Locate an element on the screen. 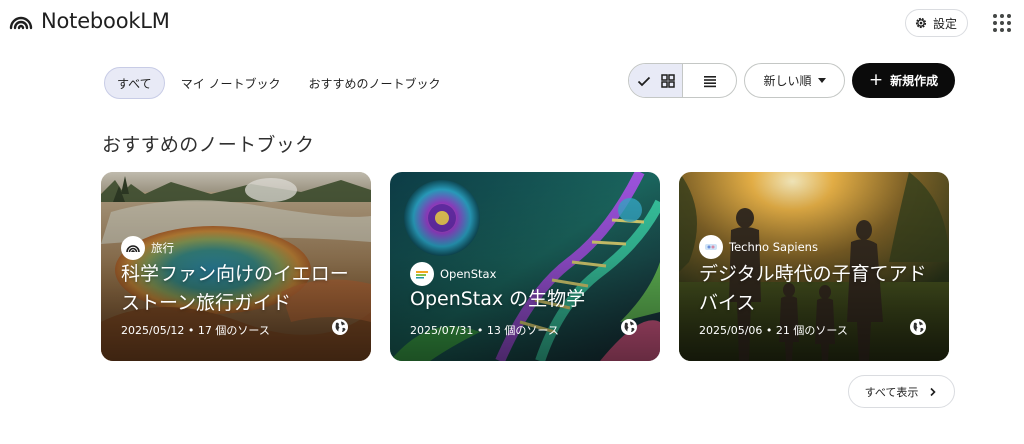  show-all-button: すべて表示 is located at coordinates (901, 391).